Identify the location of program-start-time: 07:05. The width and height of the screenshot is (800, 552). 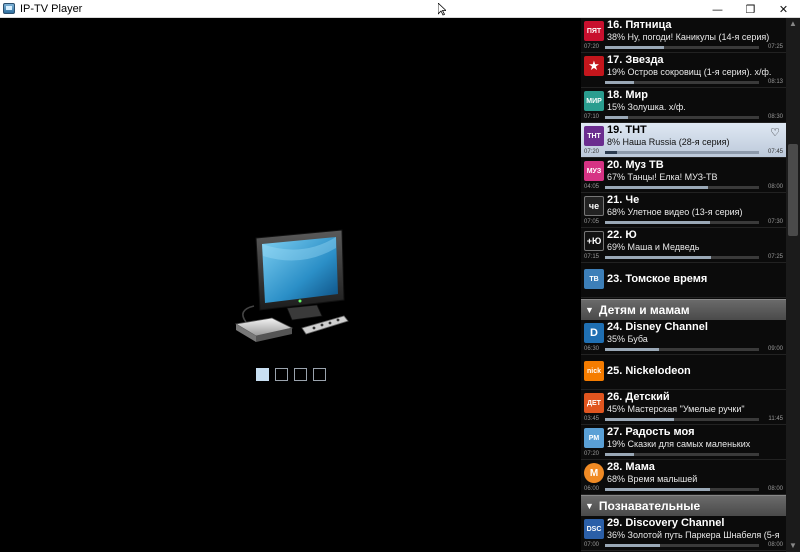
(592, 222).